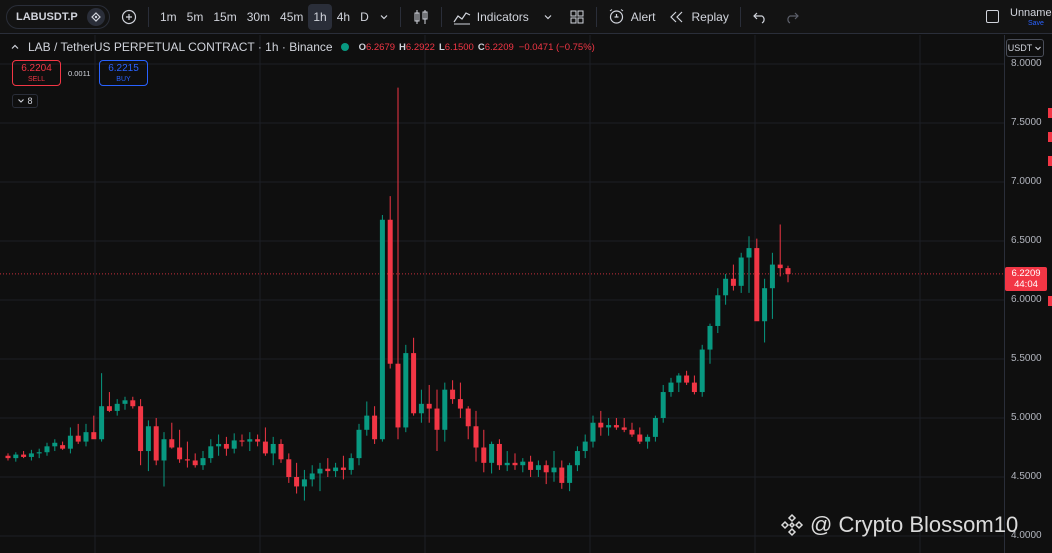  I want to click on price-tick-label: 5.5000, so click(1026, 358).